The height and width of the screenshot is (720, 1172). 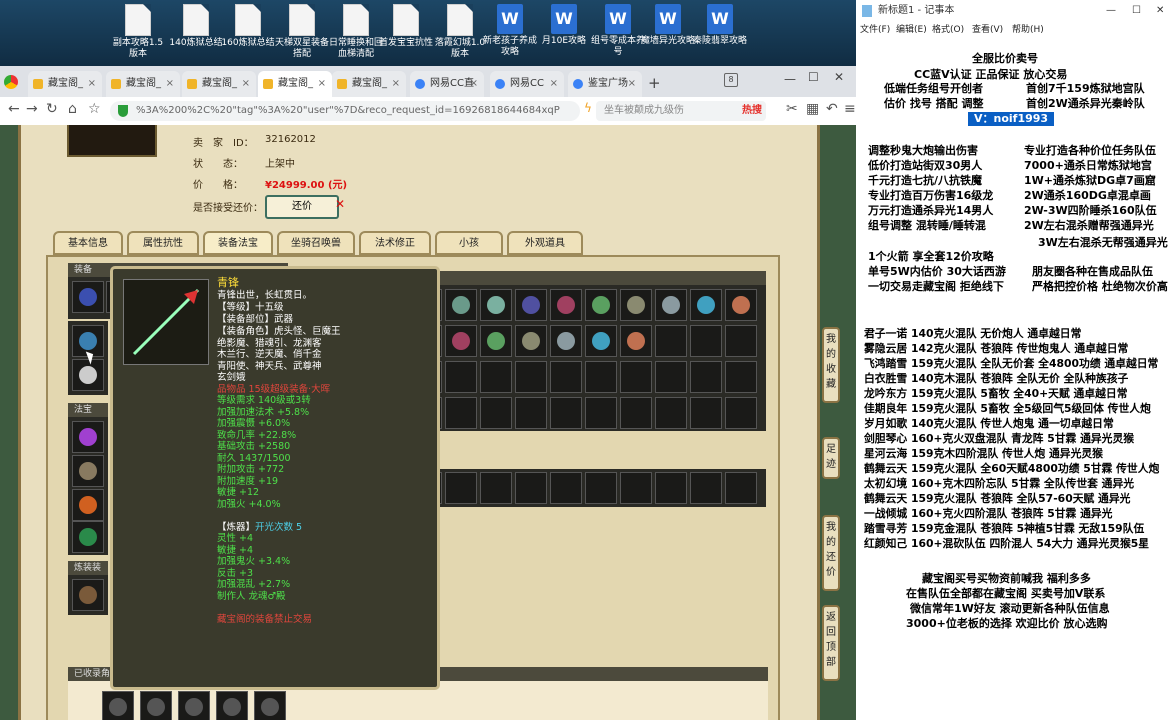 What do you see at coordinates (720, 25) in the screenshot?
I see `desktop-icon: W 秦陵翡翠攻略` at bounding box center [720, 25].